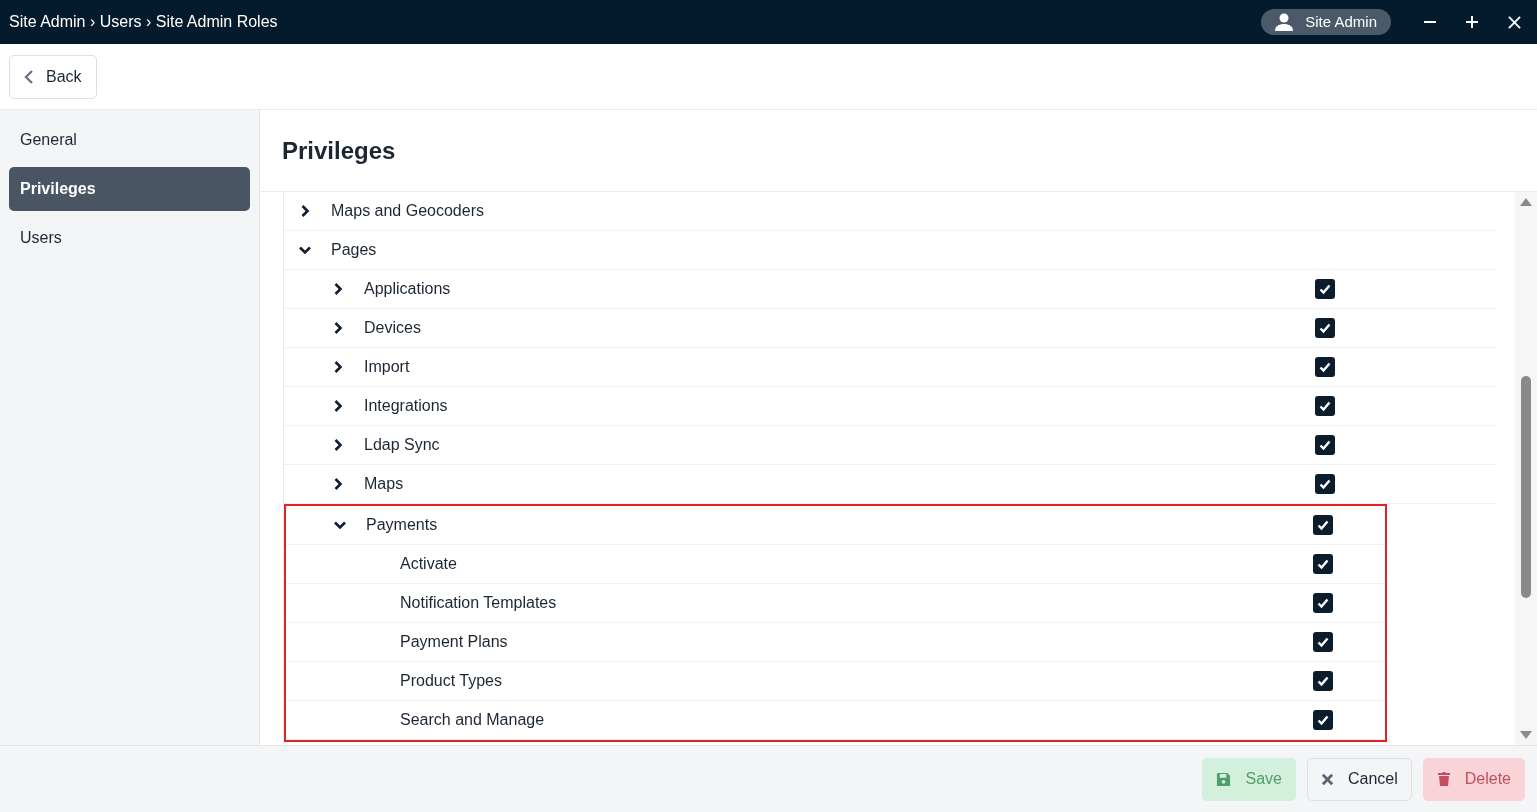  Describe the element at coordinates (387, 367) in the screenshot. I see `privilege-label: Import` at that location.